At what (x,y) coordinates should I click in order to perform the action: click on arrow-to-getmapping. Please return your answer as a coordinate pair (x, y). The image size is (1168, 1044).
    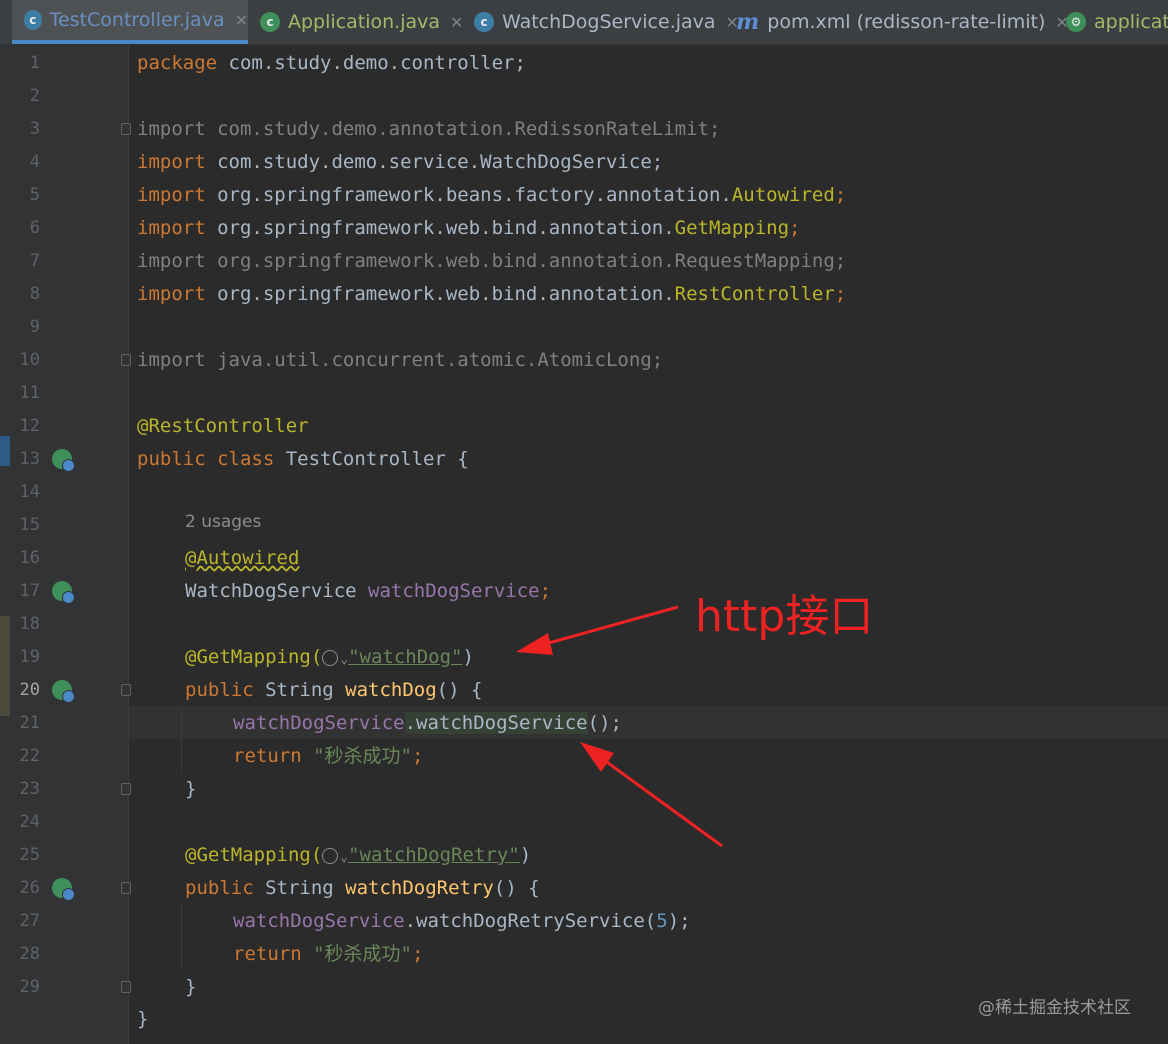
    Looking at the image, I should click on (611, 625).